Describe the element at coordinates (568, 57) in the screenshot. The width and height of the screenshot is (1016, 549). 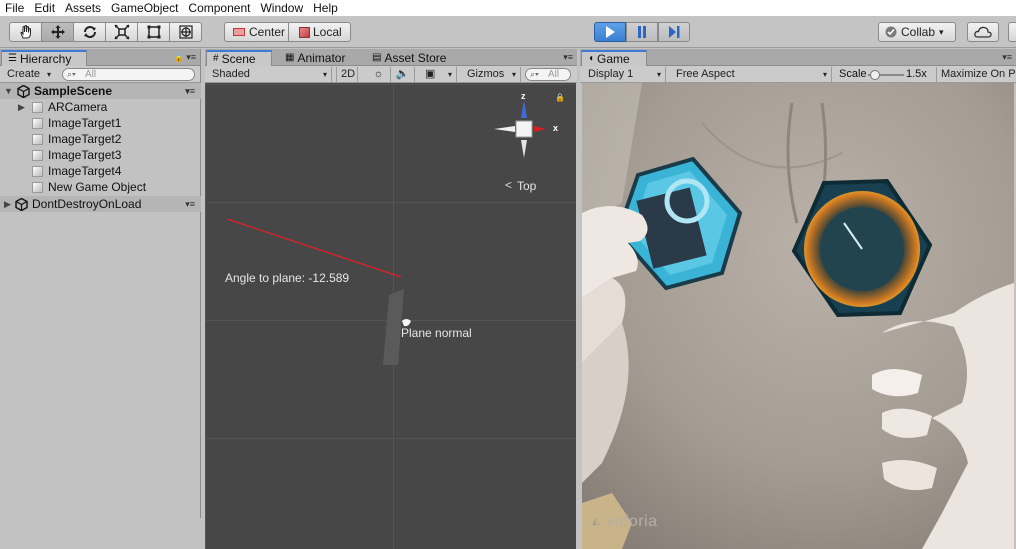
I see `scene-tab-menu-icon: ▾≡` at that location.